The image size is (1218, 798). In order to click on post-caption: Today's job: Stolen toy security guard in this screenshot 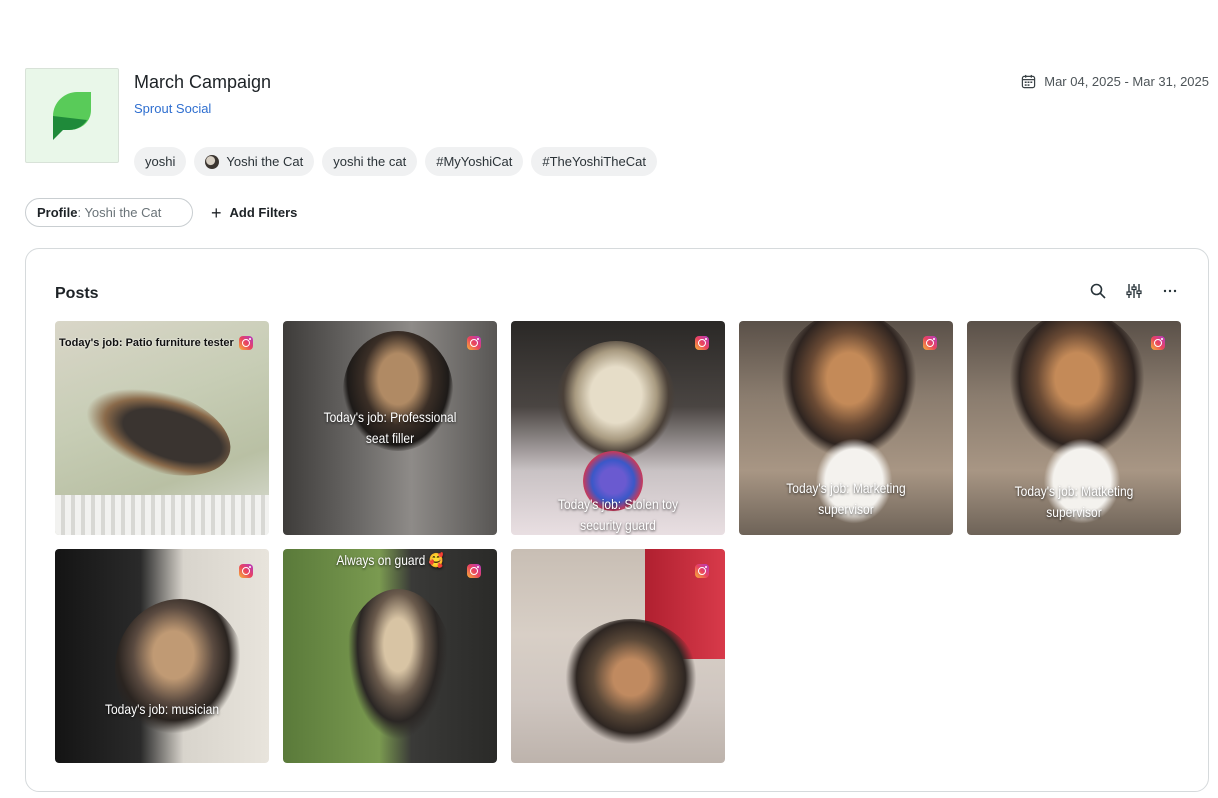, I will do `click(618, 514)`.